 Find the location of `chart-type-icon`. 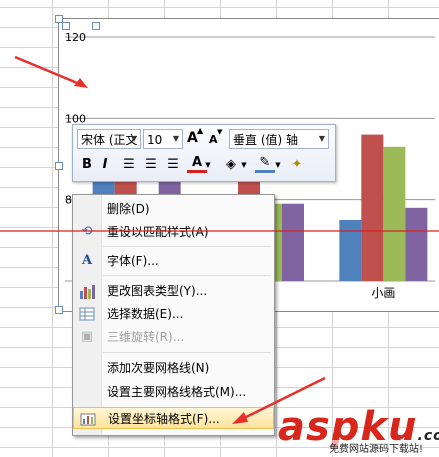

chart-type-icon is located at coordinates (87, 291).